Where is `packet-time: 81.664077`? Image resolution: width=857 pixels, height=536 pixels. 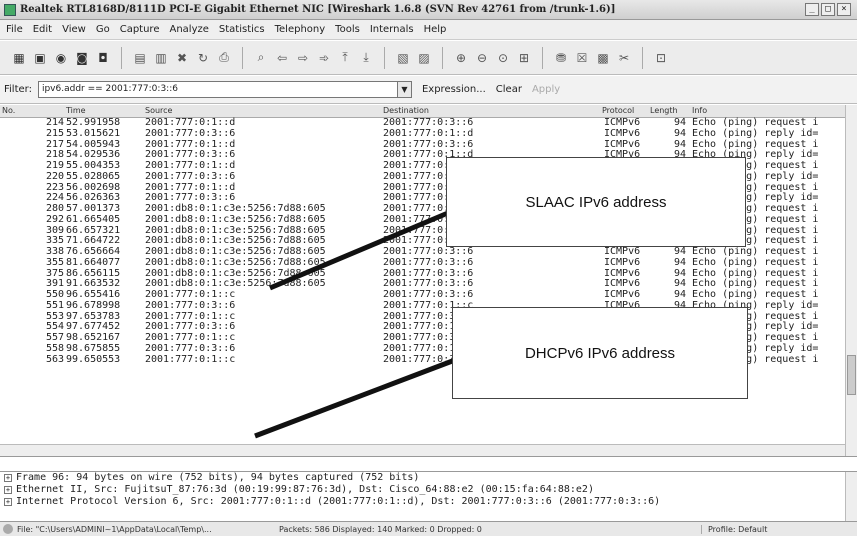 packet-time: 81.664077 is located at coordinates (93, 262).